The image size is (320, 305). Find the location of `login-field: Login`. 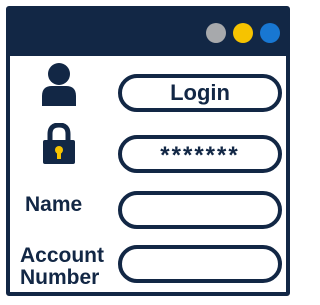

login-field: Login is located at coordinates (200, 93).